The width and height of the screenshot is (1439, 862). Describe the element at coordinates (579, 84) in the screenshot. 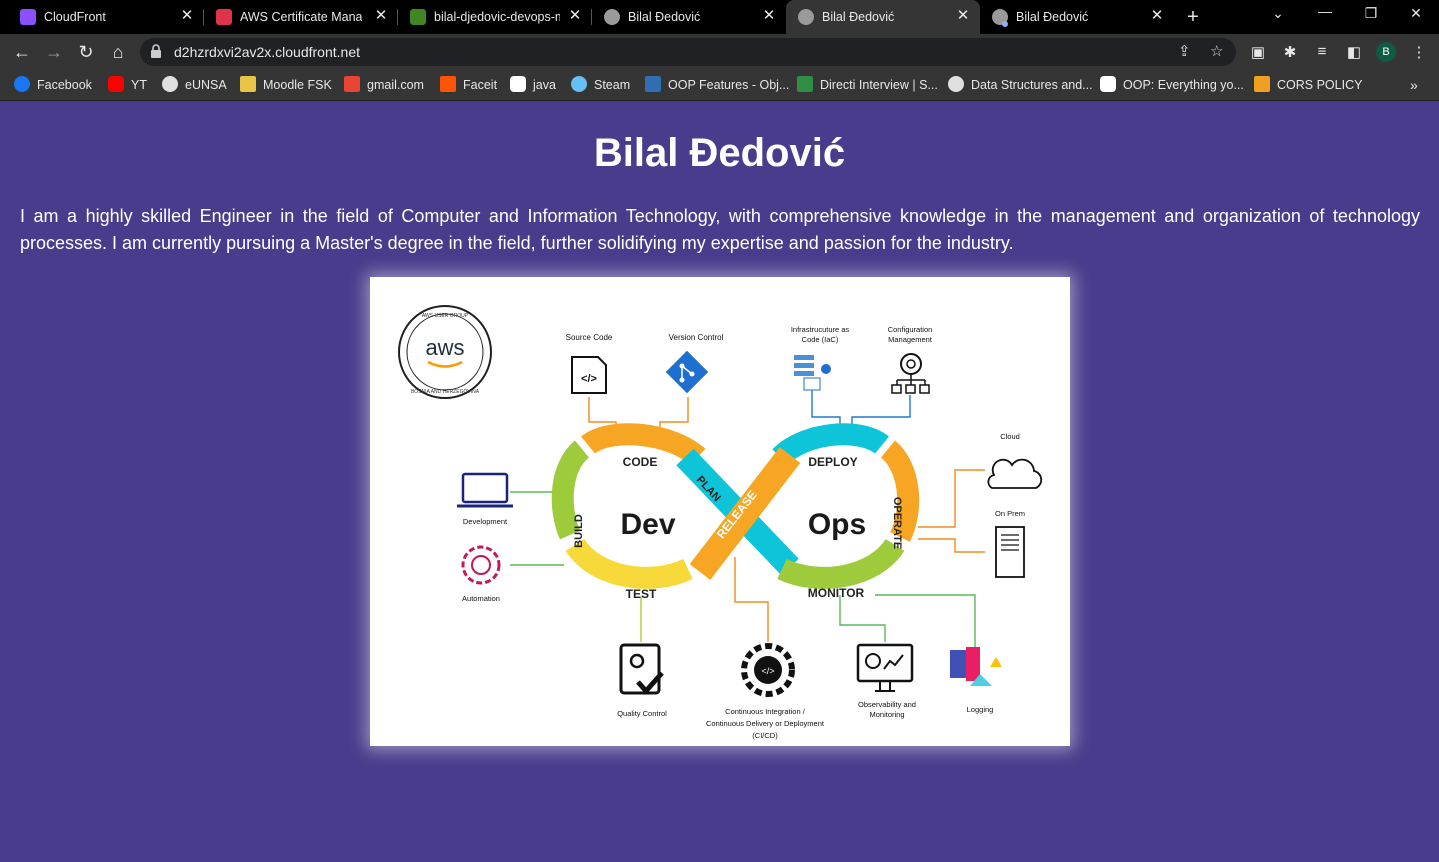

I see `steam-icon` at that location.